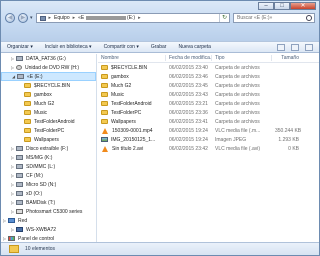 This screenshot has height=256, width=320. I want to click on nav-item: ▷ xD (O:), so click(48, 193).